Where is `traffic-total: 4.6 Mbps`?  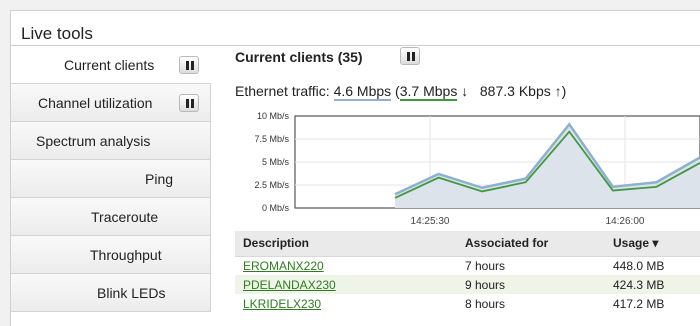
traffic-total: 4.6 Mbps is located at coordinates (362, 92).